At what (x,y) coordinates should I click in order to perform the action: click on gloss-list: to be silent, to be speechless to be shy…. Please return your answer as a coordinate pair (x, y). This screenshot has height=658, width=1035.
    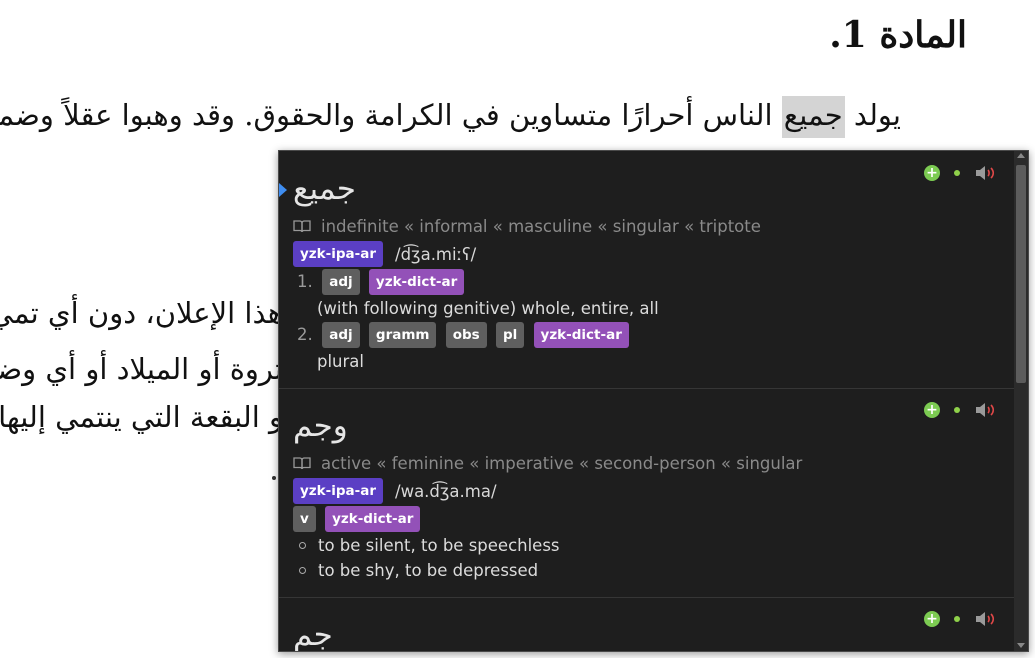
    Looking at the image, I should click on (429, 558).